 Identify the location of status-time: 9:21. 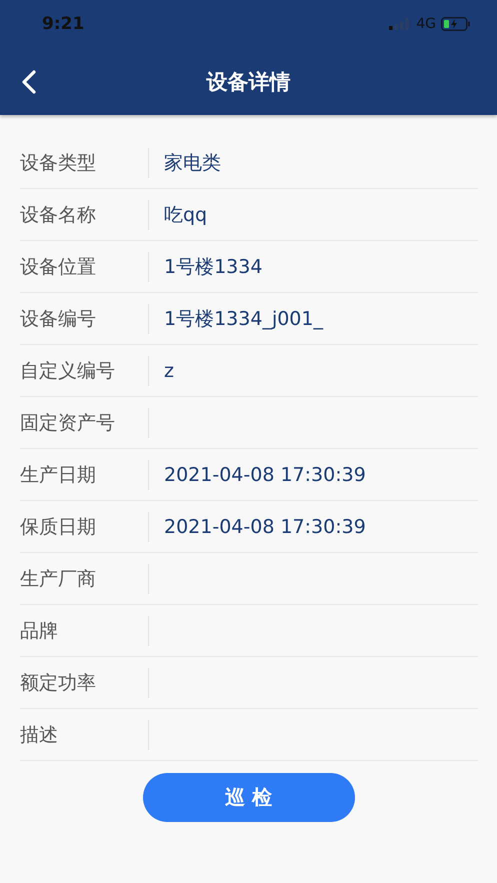
(63, 24).